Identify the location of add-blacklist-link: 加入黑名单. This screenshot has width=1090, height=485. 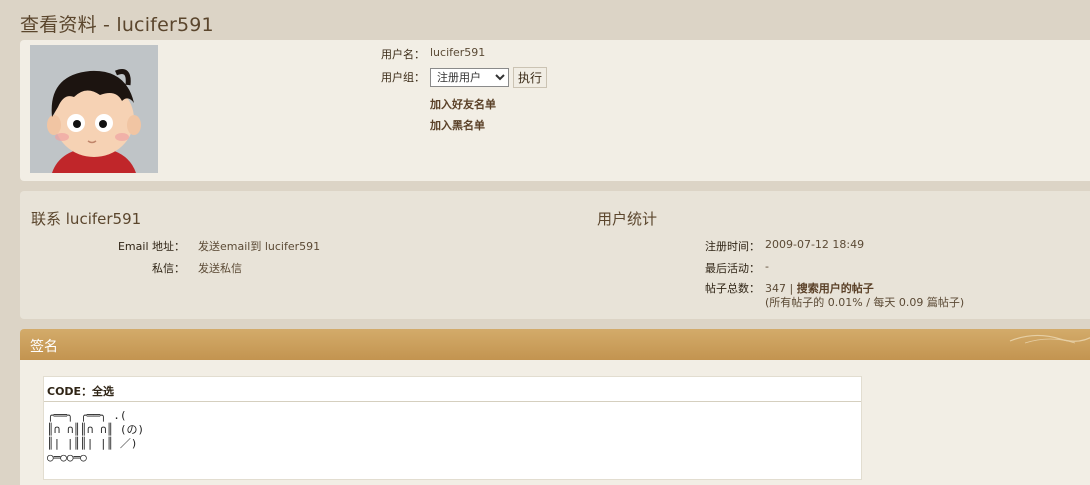
(457, 125).